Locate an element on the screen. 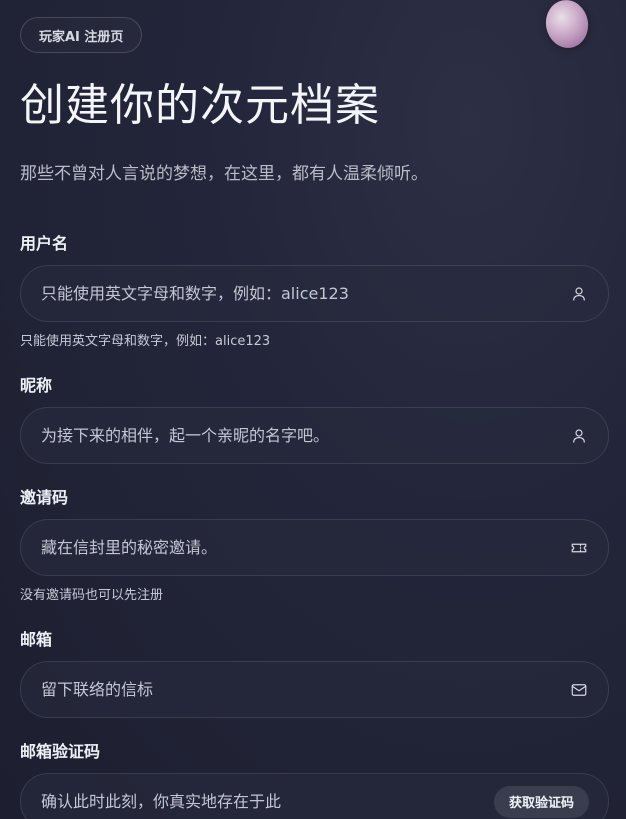 This screenshot has height=819, width=626. nickname-input is located at coordinates (300, 435).